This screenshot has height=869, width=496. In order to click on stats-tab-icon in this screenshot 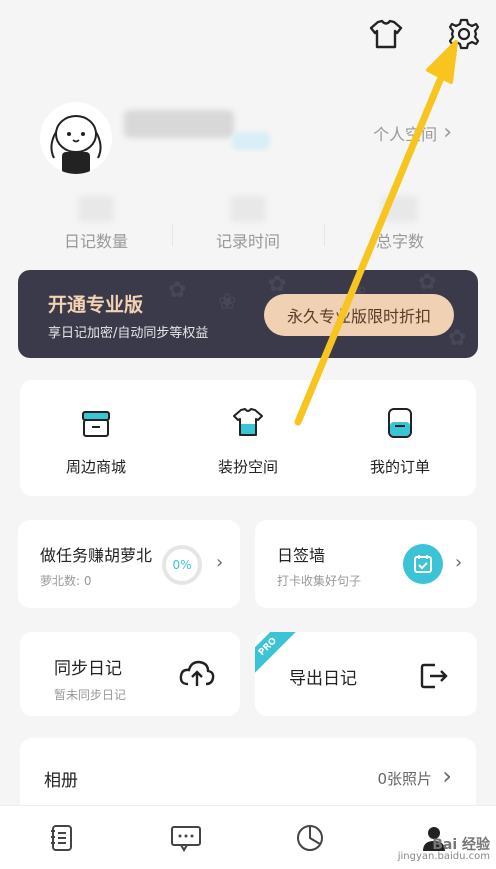, I will do `click(310, 837)`.